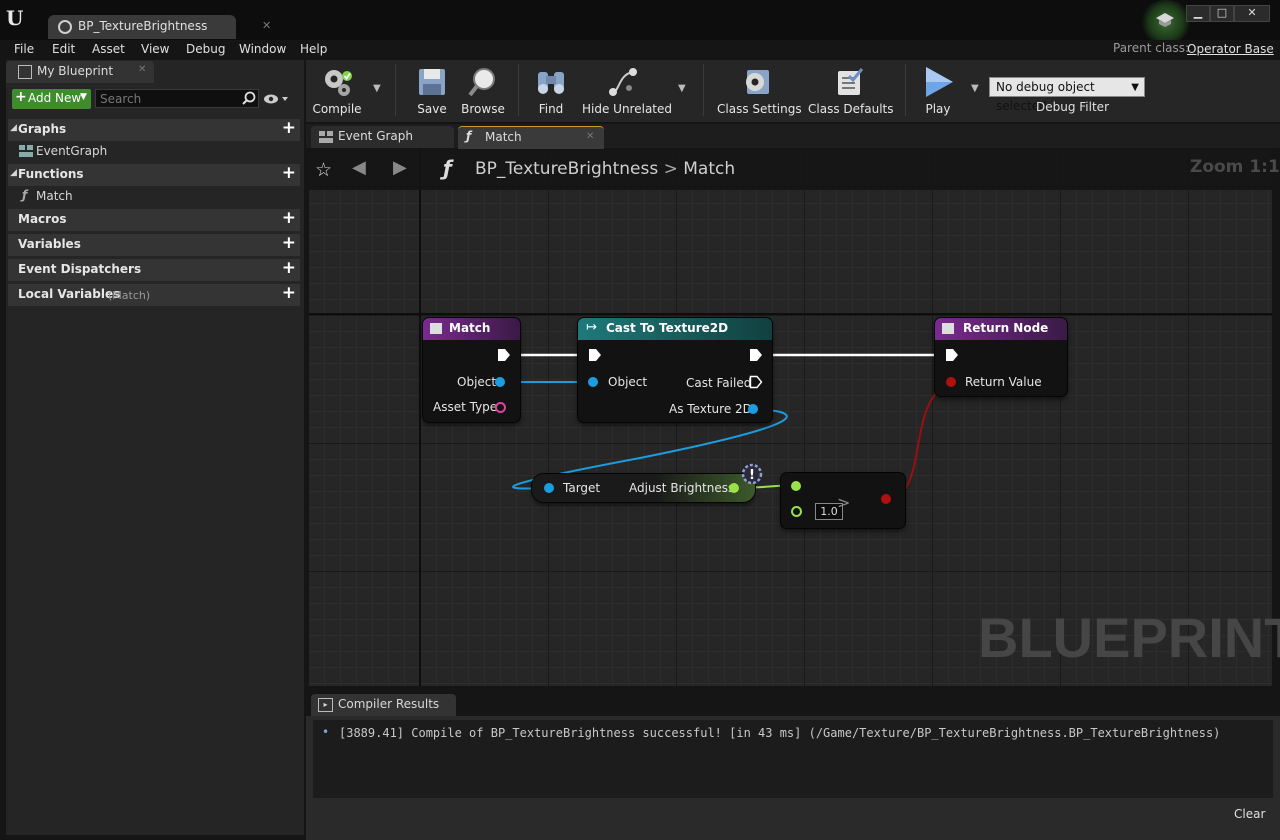  I want to click on cast-failed-pin-label: Cast Failed, so click(719, 383).